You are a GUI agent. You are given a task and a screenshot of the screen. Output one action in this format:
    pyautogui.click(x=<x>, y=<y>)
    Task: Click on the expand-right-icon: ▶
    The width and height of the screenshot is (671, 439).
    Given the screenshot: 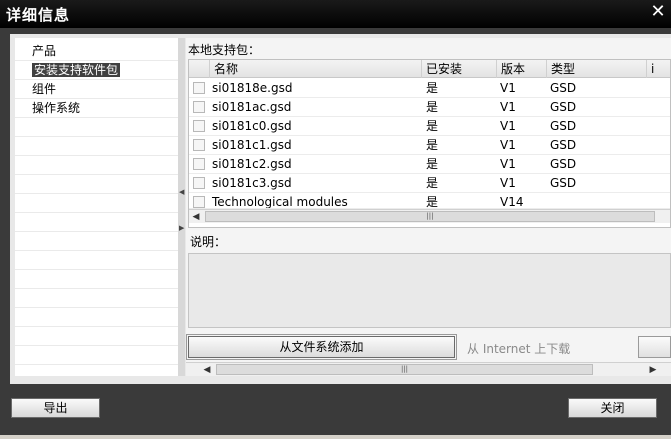 What is the action you would take?
    pyautogui.click(x=181, y=228)
    